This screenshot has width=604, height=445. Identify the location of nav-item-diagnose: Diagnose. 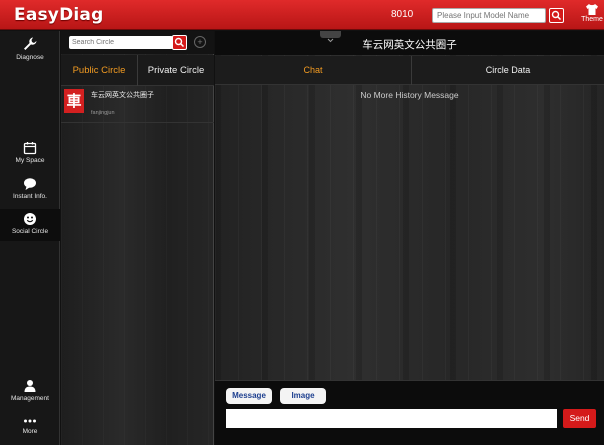
(30, 48).